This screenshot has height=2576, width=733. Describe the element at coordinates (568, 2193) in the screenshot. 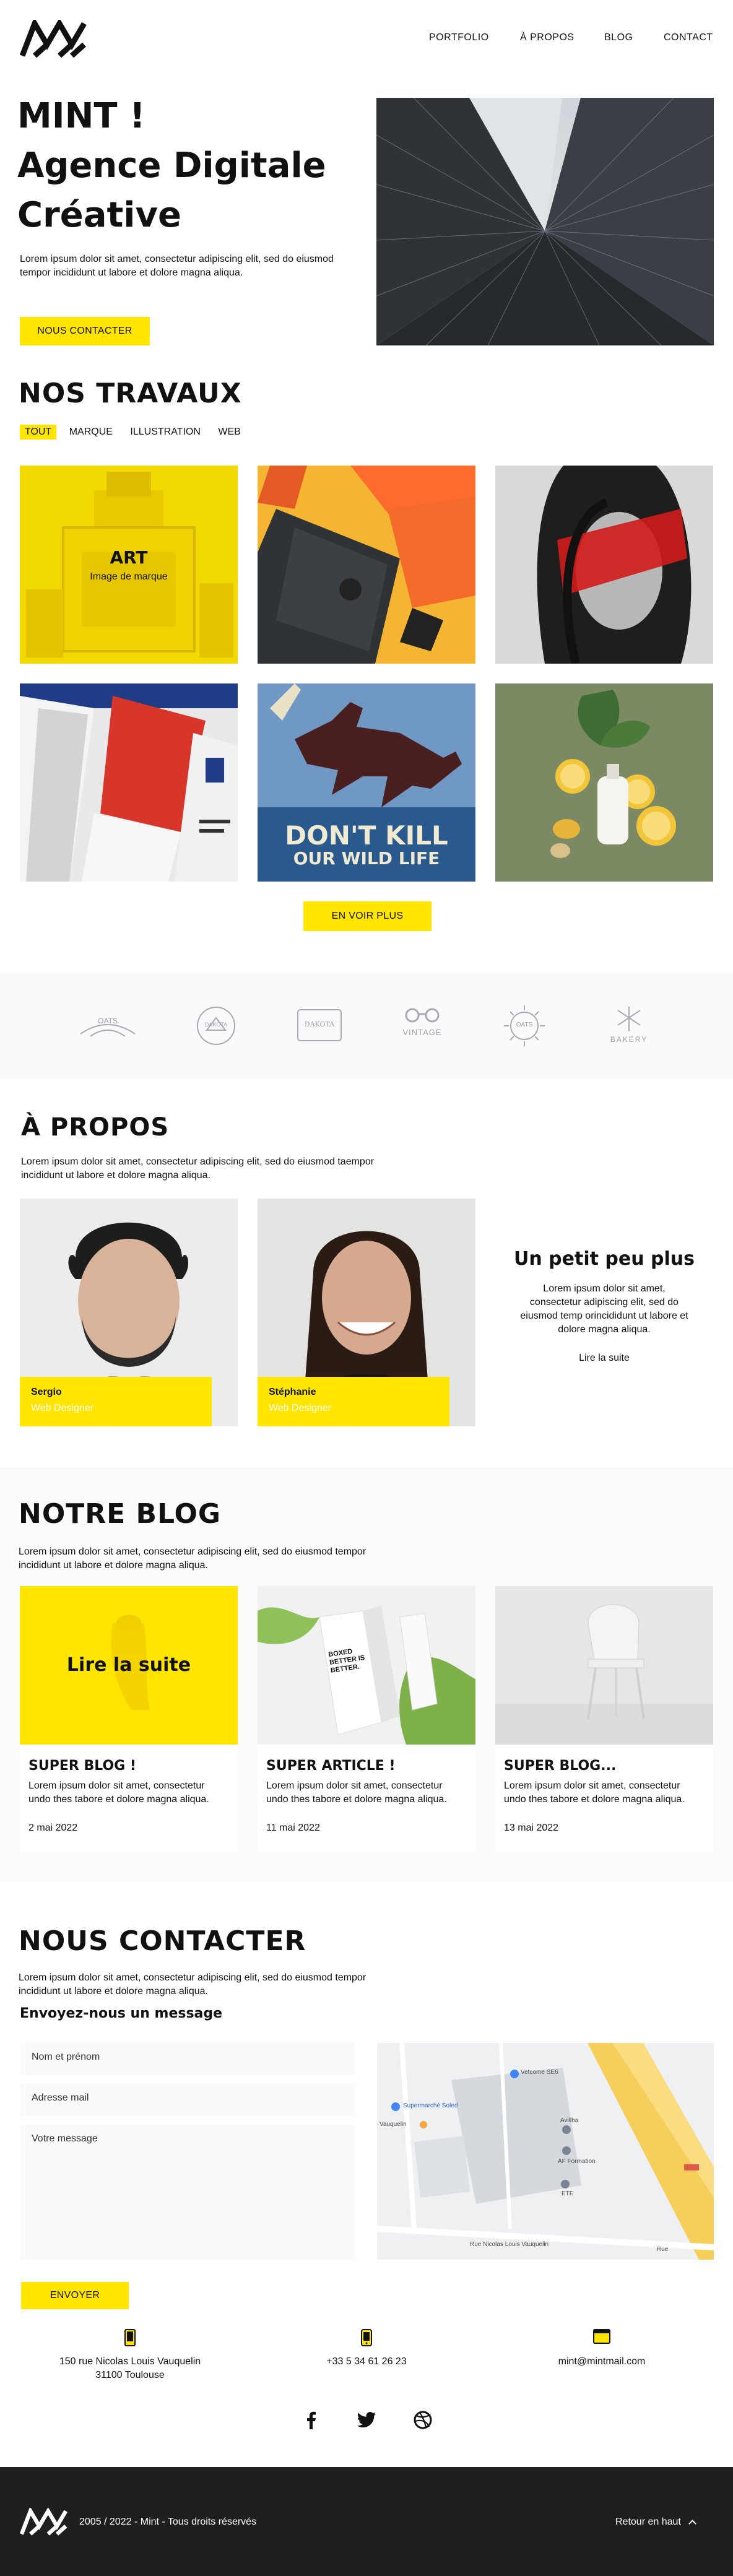

I see `map-label-ete: ETE` at that location.